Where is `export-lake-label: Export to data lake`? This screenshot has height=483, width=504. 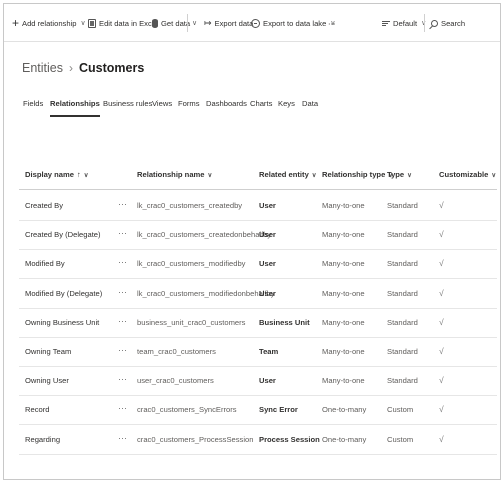
export-lake-label: Export to data lake is located at coordinates (295, 23).